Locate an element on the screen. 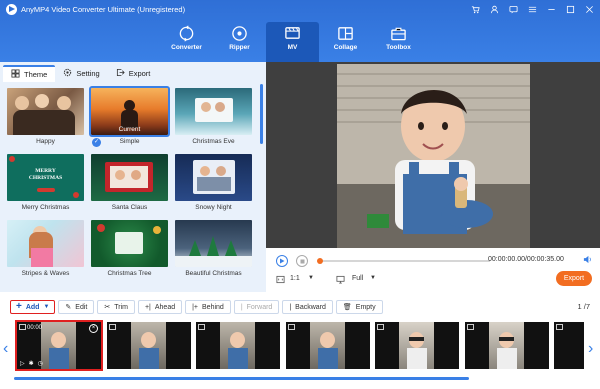 The image size is (600, 389). theme-name: Snowy Night is located at coordinates (213, 207).